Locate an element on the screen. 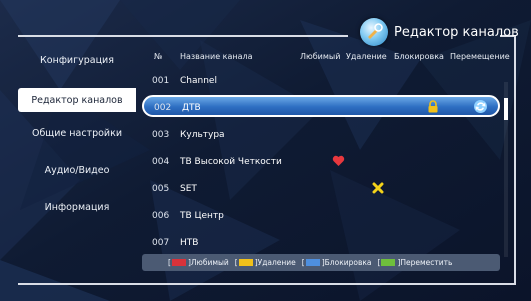 The height and width of the screenshot is (301, 531). table-row: 001 Channel is located at coordinates (321, 81).